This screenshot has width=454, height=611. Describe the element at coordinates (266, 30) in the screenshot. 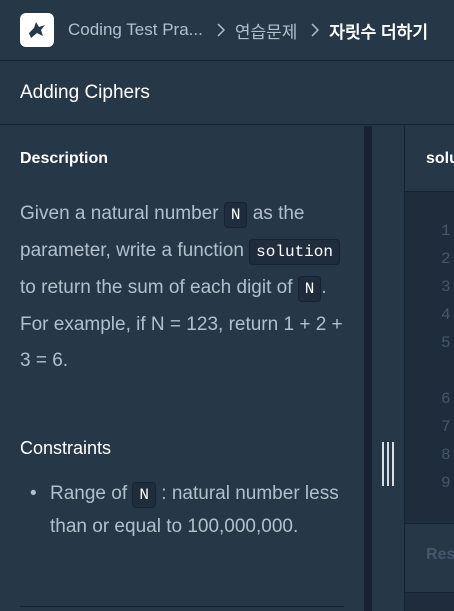

I see `breadcrumb-practice: 연습문제` at that location.